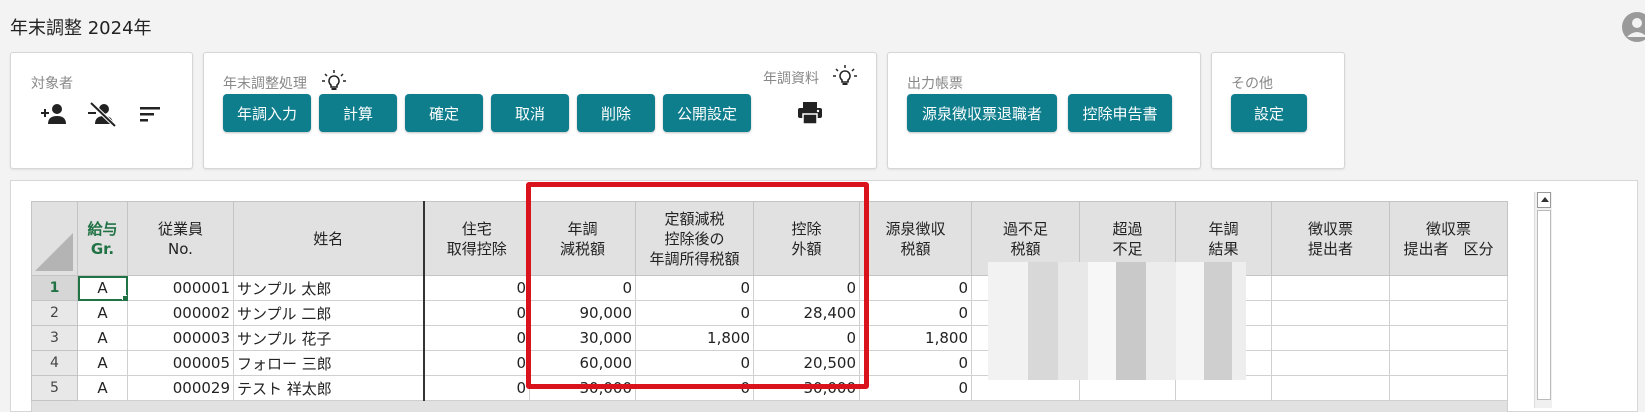  What do you see at coordinates (180, 288) in the screenshot?
I see `cell-emp-no: 000001` at bounding box center [180, 288].